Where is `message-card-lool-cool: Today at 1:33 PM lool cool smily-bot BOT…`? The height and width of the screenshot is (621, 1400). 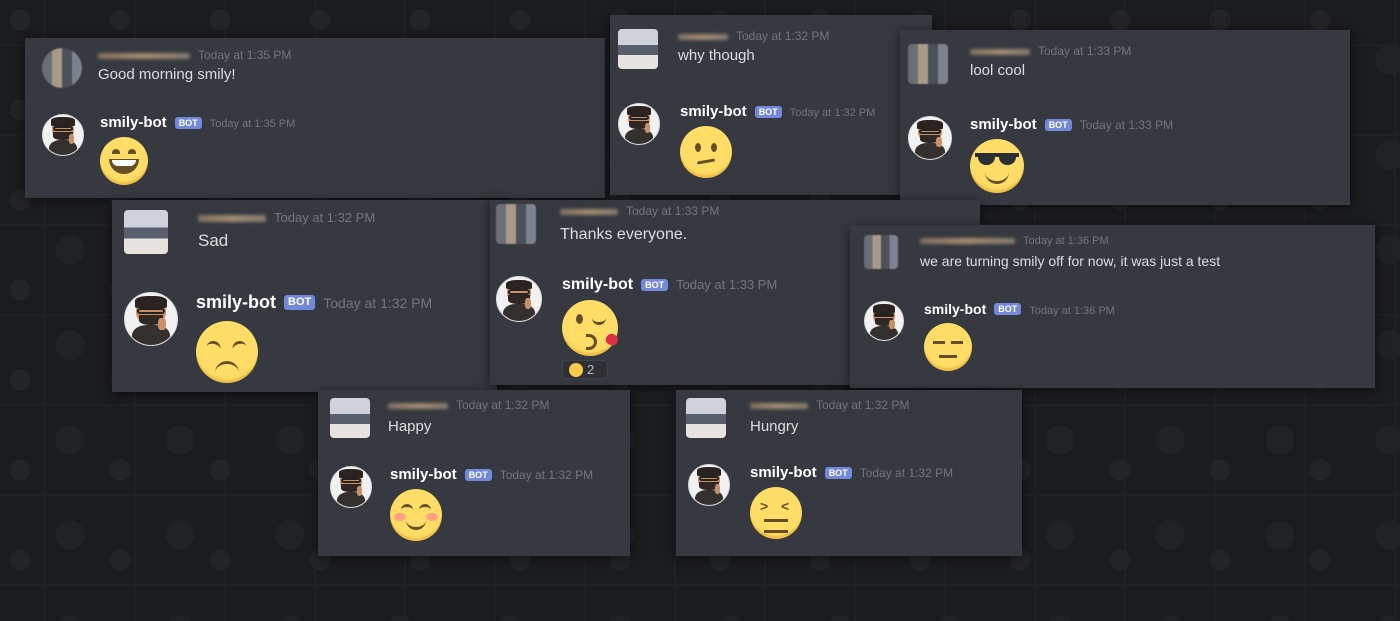
message-card-lool-cool: Today at 1:33 PM lool cool smily-bot BOT… is located at coordinates (1125, 117).